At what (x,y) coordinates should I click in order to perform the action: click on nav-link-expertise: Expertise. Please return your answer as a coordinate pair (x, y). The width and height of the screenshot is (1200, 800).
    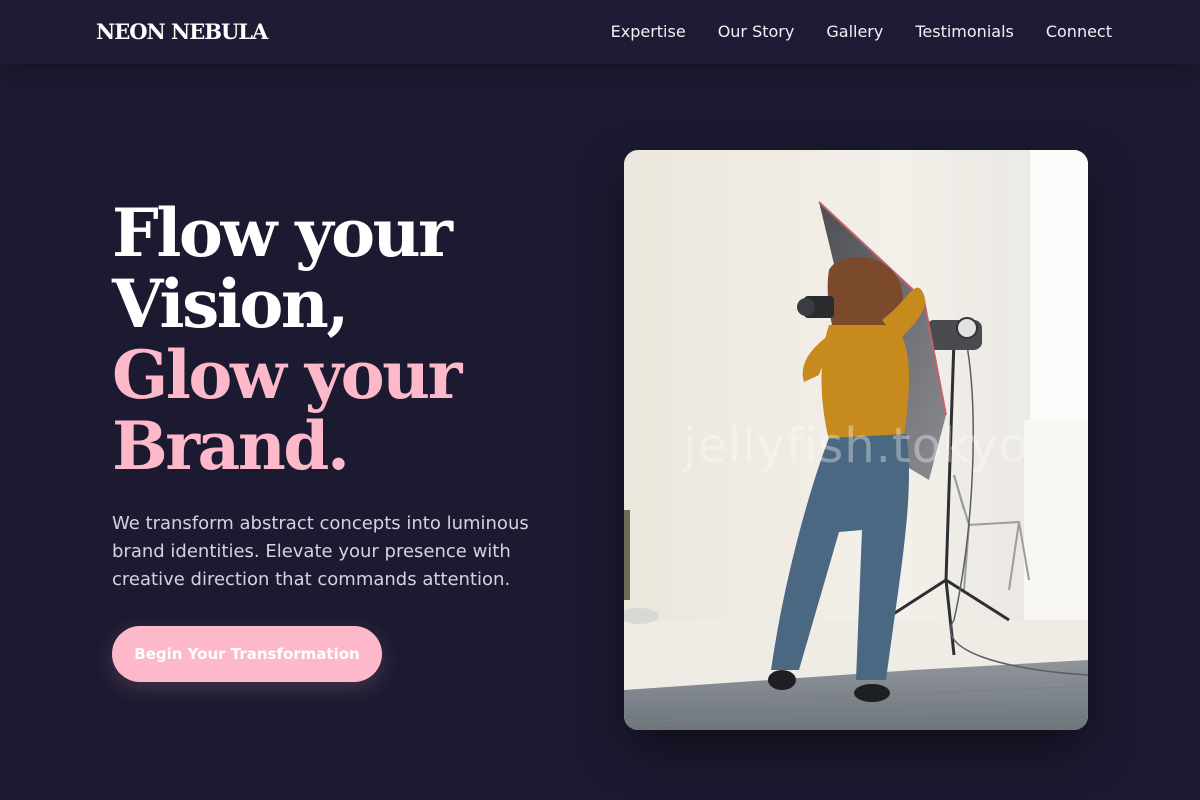
    Looking at the image, I should click on (648, 32).